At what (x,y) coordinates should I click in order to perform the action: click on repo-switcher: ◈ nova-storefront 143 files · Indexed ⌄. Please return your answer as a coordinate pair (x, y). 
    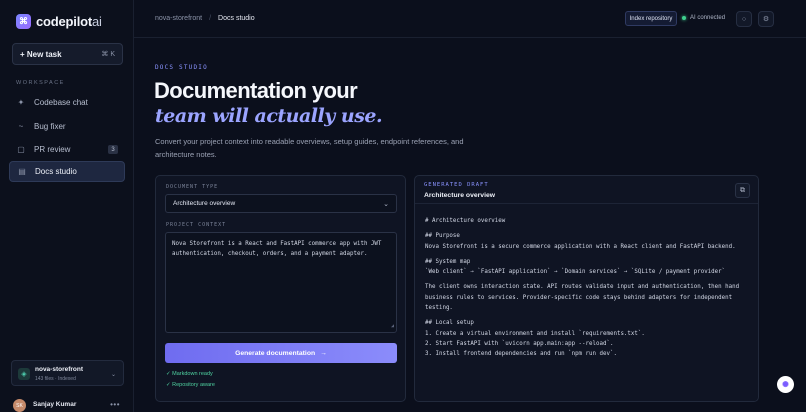
    Looking at the image, I should click on (67, 373).